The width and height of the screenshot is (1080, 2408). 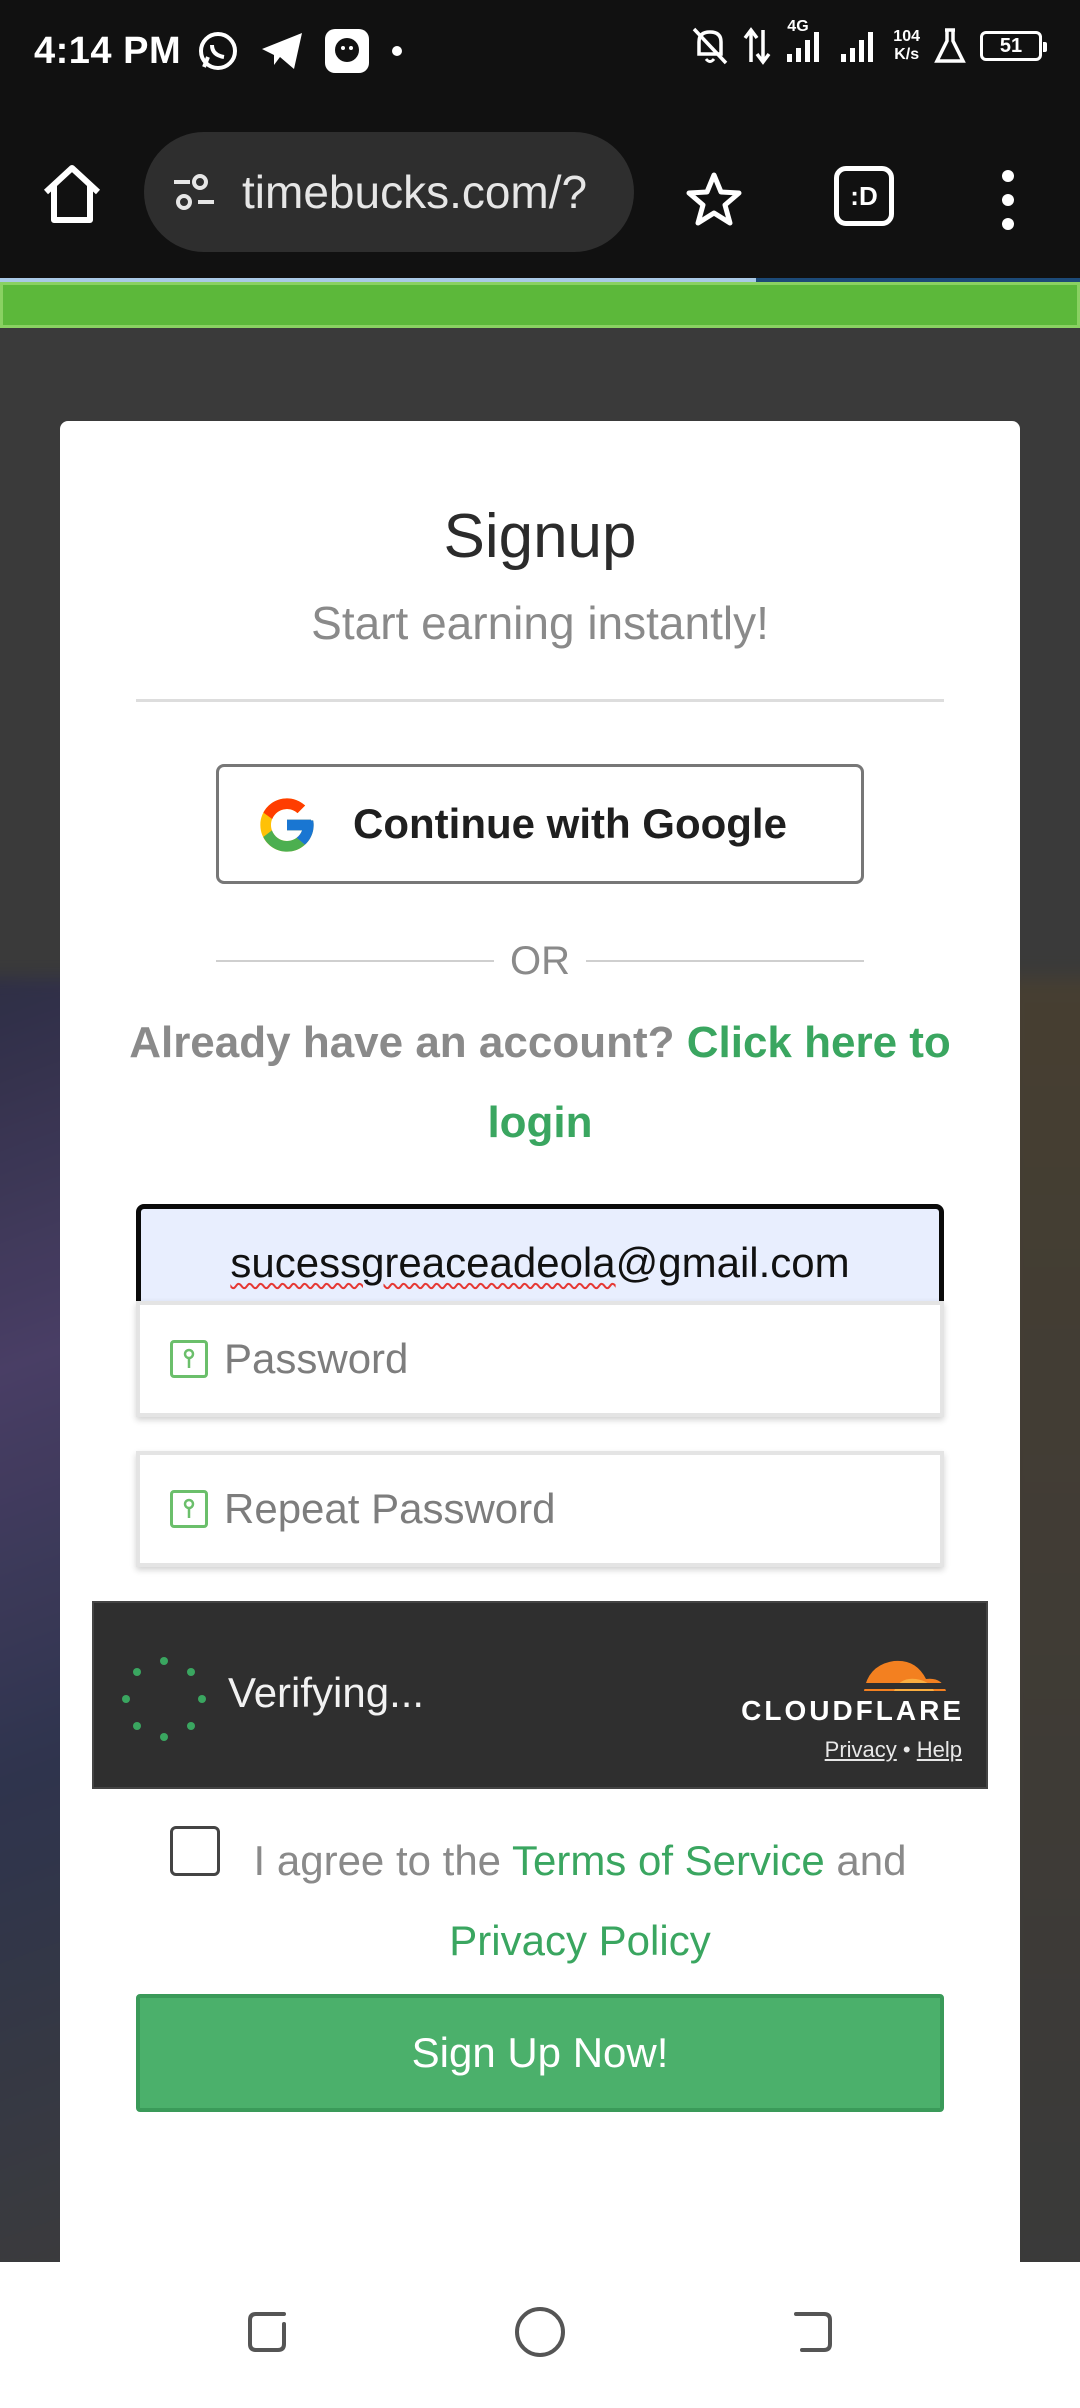 I want to click on status-time: 4:14 PM, so click(x=108, y=51).